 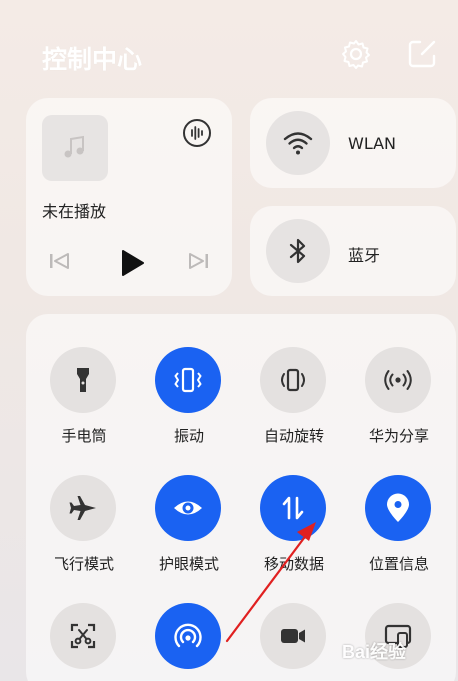 I want to click on media-card: 未在播放, so click(x=129, y=197).